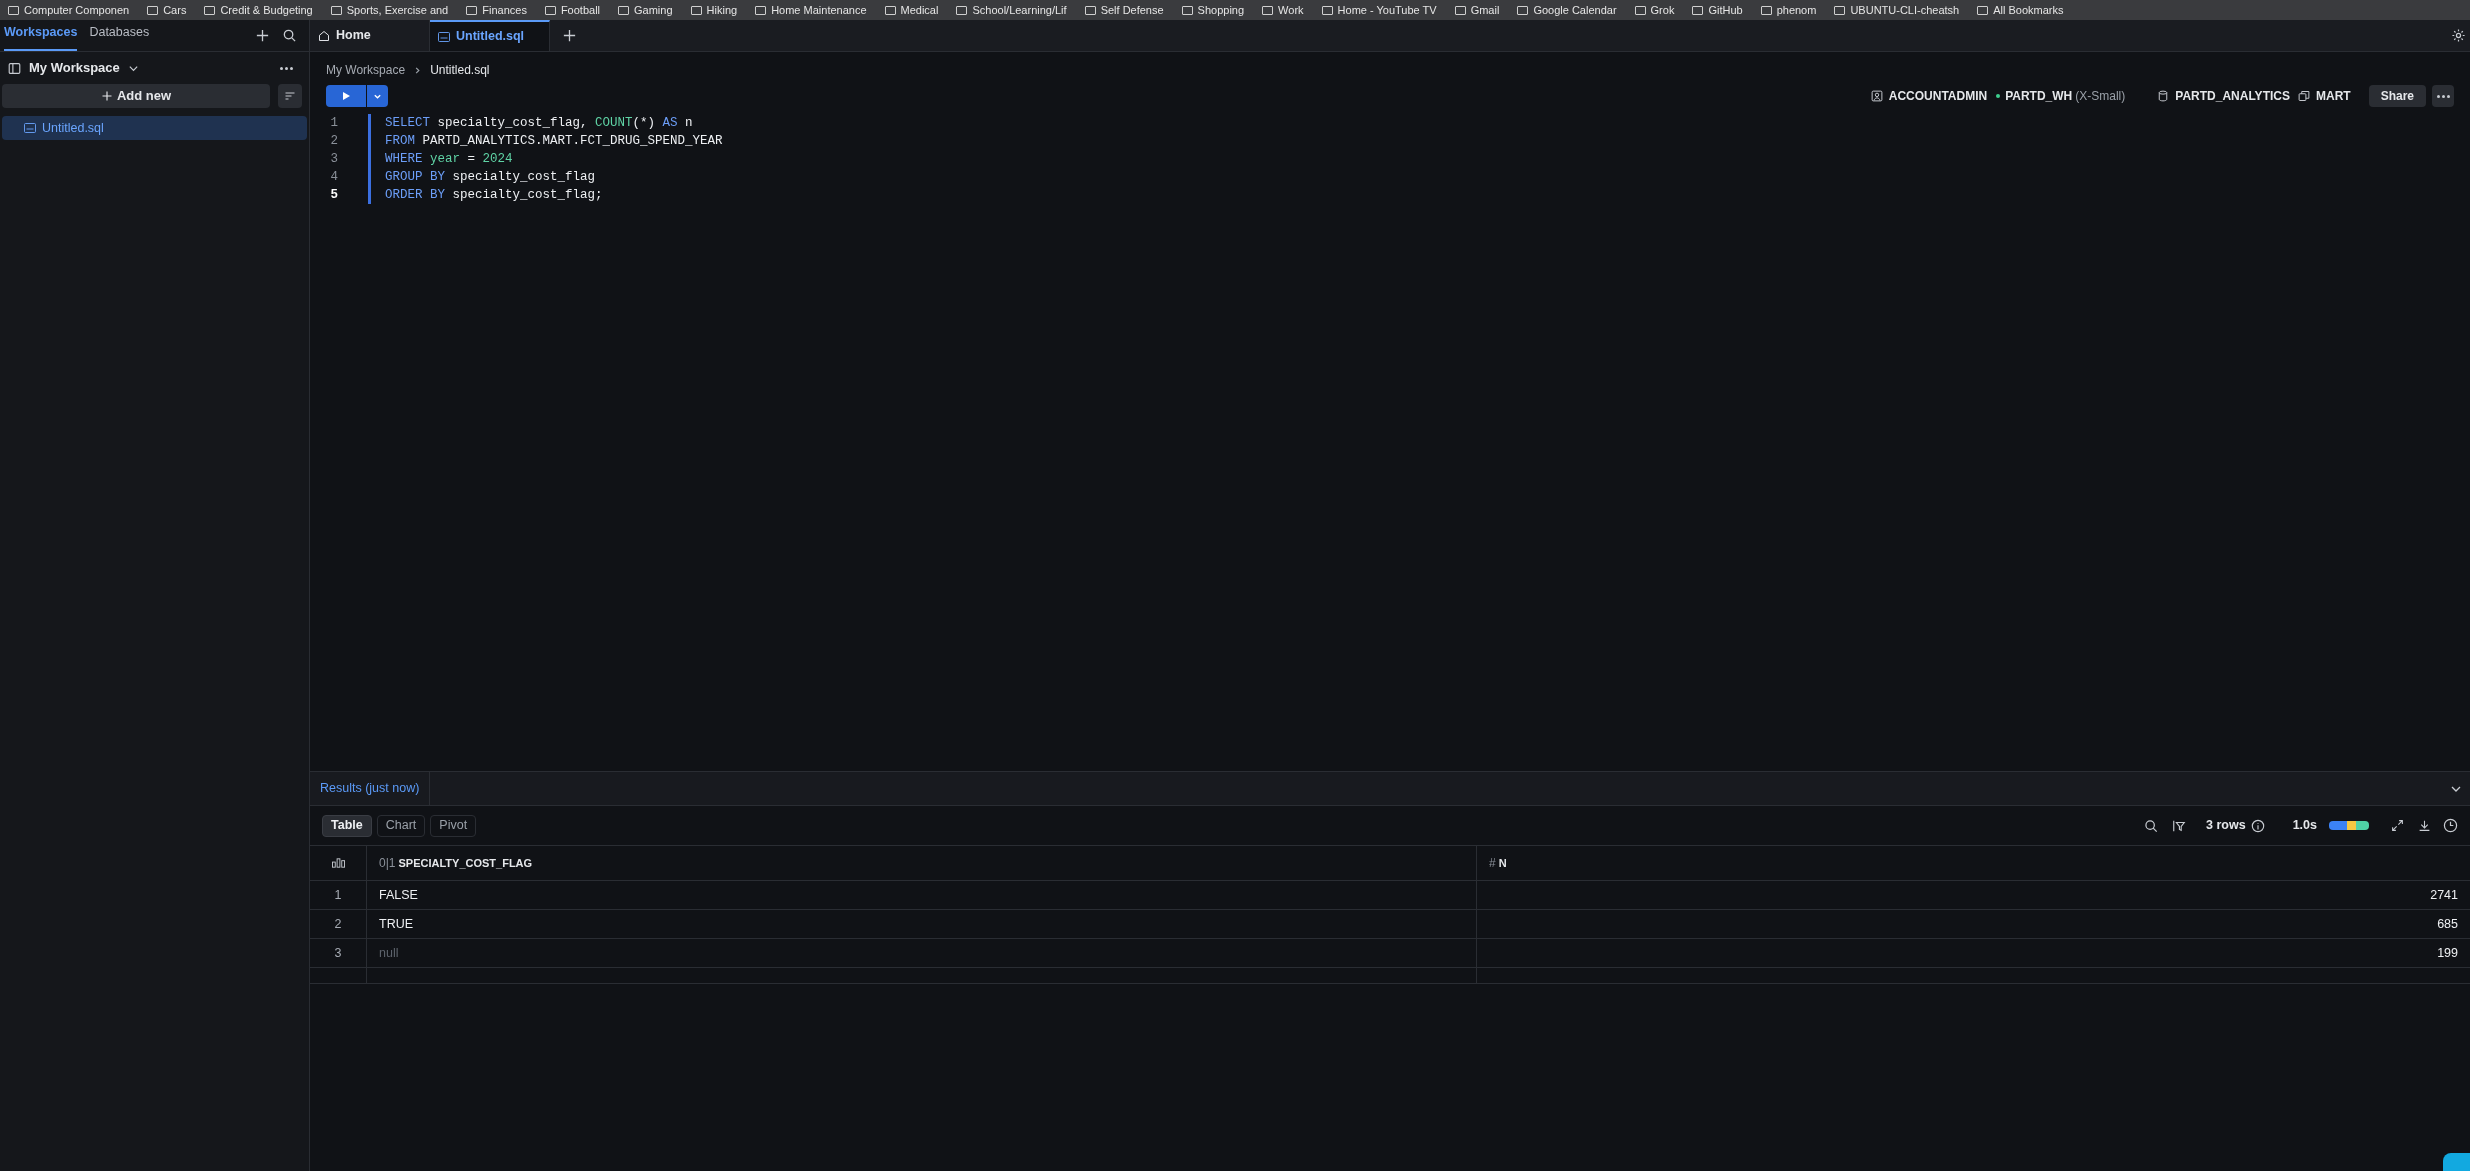  What do you see at coordinates (401, 825) in the screenshot?
I see `view-tab: Chart` at bounding box center [401, 825].